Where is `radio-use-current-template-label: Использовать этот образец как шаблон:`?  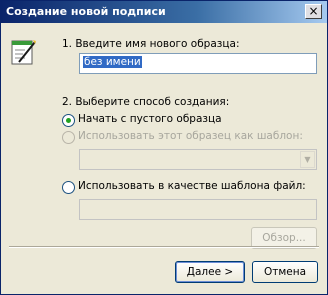
radio-use-current-template-label: Использовать этот образец как шаблон: is located at coordinates (190, 136).